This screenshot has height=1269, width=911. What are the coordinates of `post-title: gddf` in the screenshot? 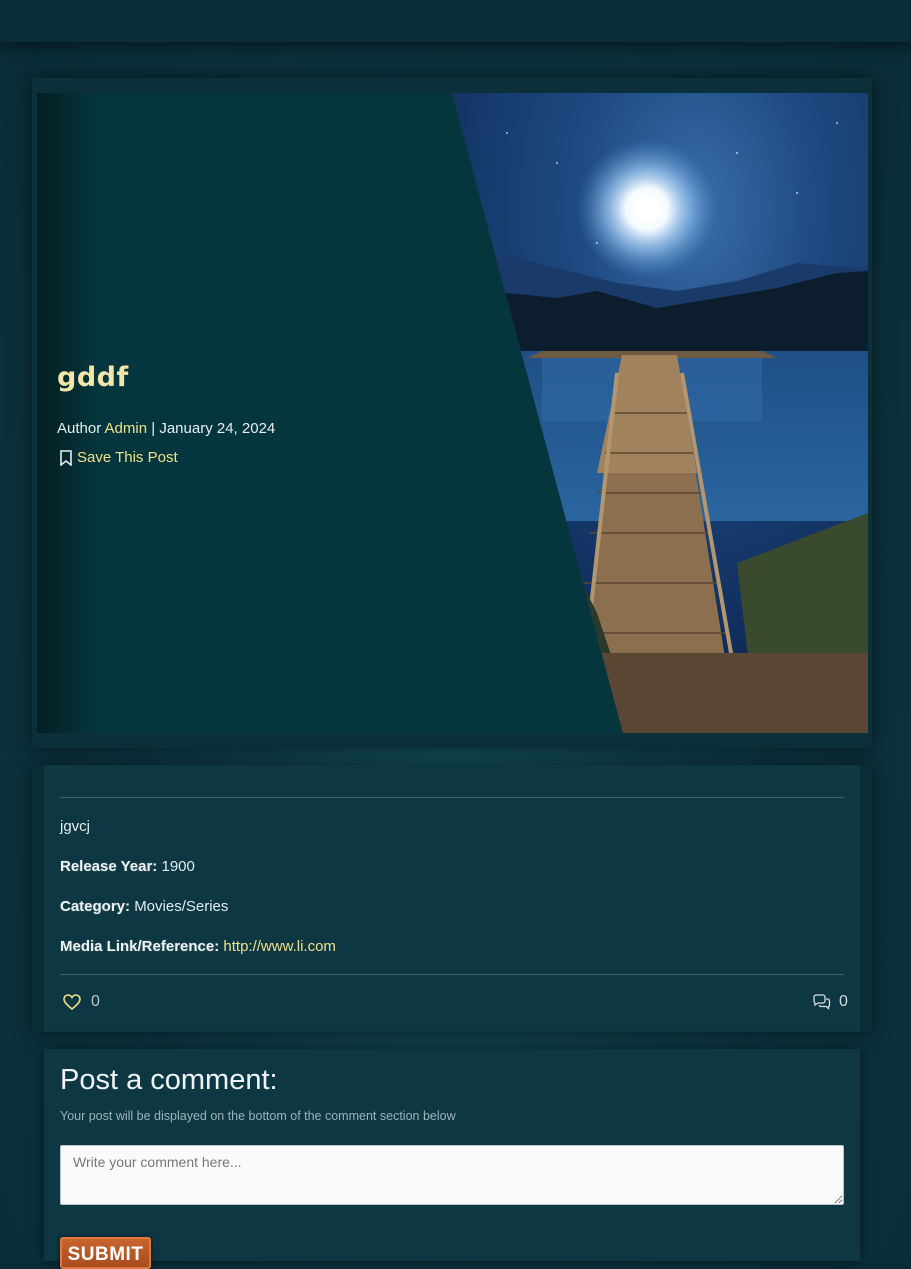 It's located at (93, 377).